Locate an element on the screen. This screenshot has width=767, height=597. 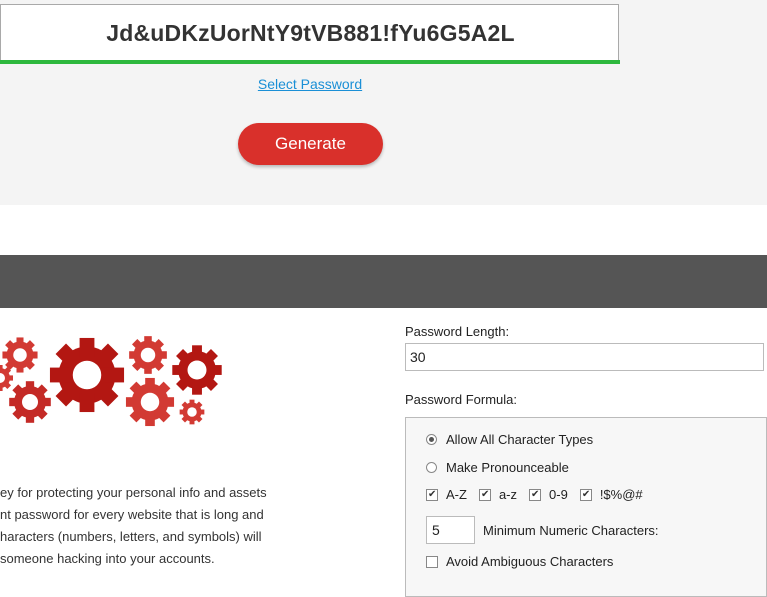
gears-icon is located at coordinates (111, 381).